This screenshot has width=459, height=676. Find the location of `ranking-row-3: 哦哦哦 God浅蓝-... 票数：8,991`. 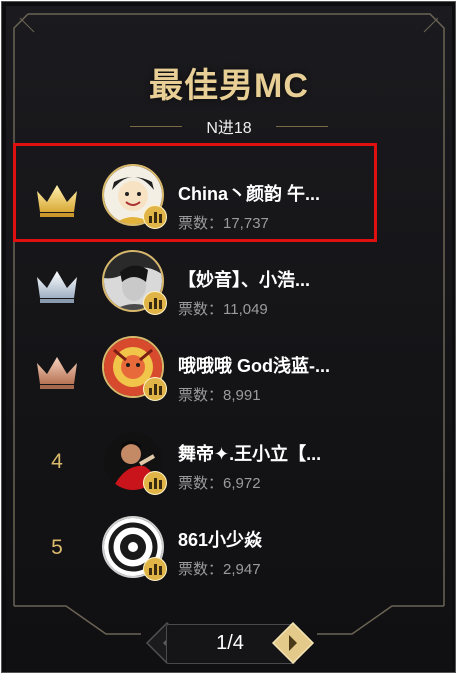

ranking-row-3: 哦哦哦 God浅蓝-... 票数：8,991 is located at coordinates (228, 367).